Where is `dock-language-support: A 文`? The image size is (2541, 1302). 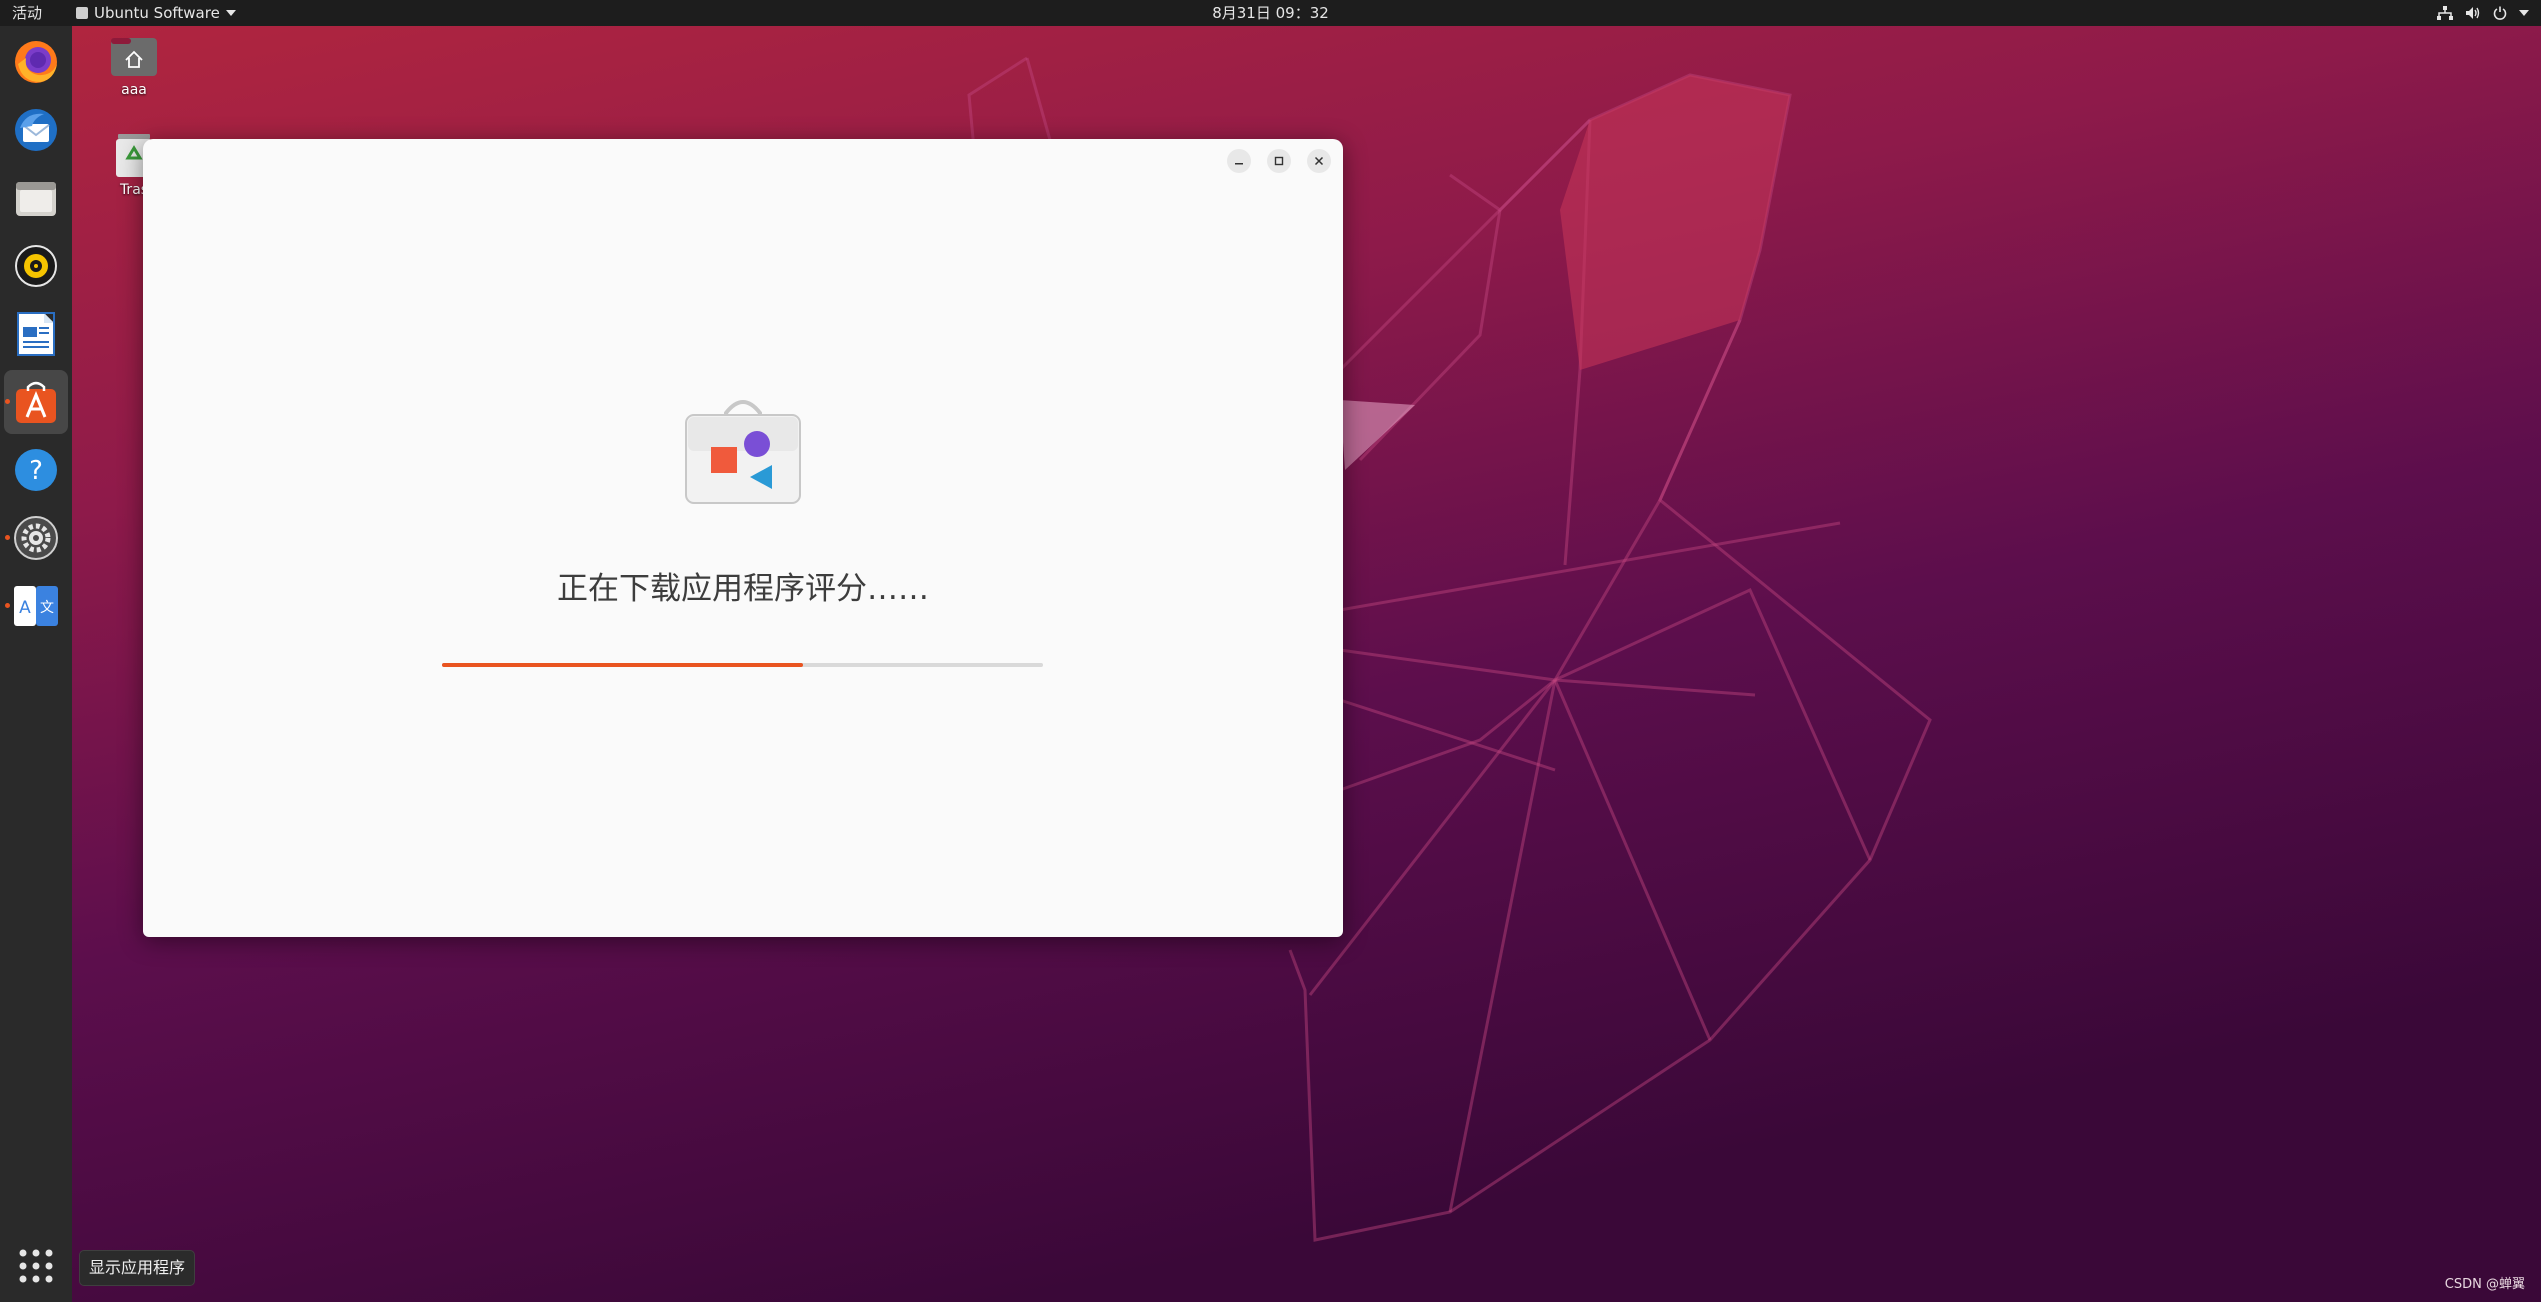 dock-language-support: A 文 is located at coordinates (36, 606).